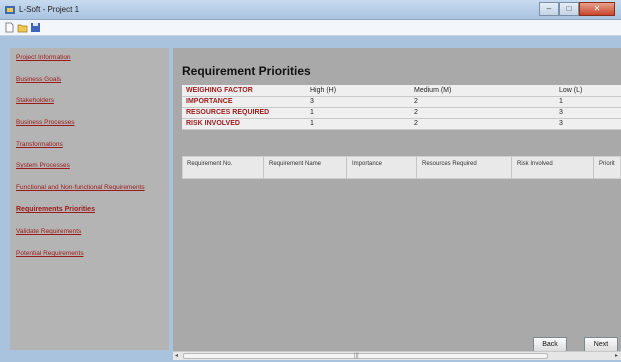  What do you see at coordinates (244, 113) in the screenshot?
I see `row-label: RESOURCES REQUIRED` at bounding box center [244, 113].